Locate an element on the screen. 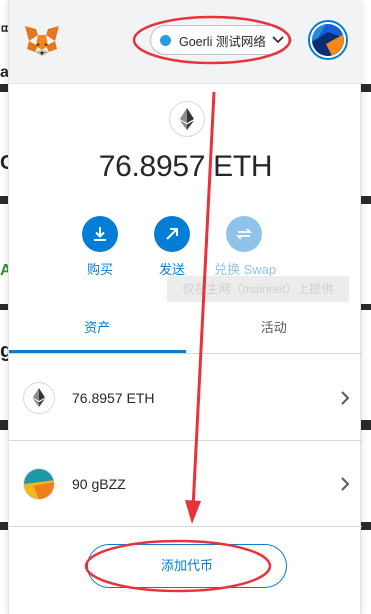  wallet-tabs: 资产 活动 is located at coordinates (185, 330).